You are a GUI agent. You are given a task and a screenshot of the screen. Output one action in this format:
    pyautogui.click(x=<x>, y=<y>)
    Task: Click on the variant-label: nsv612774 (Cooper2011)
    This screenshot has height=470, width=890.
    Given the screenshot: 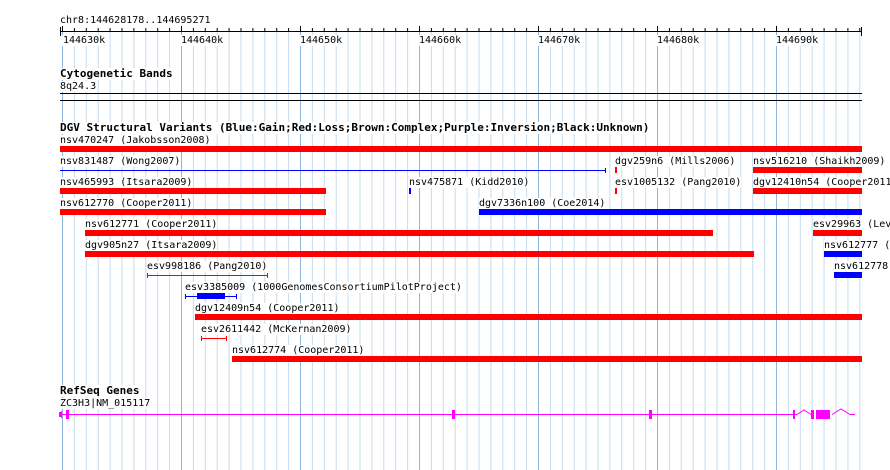 What is the action you would take?
    pyautogui.click(x=298, y=350)
    